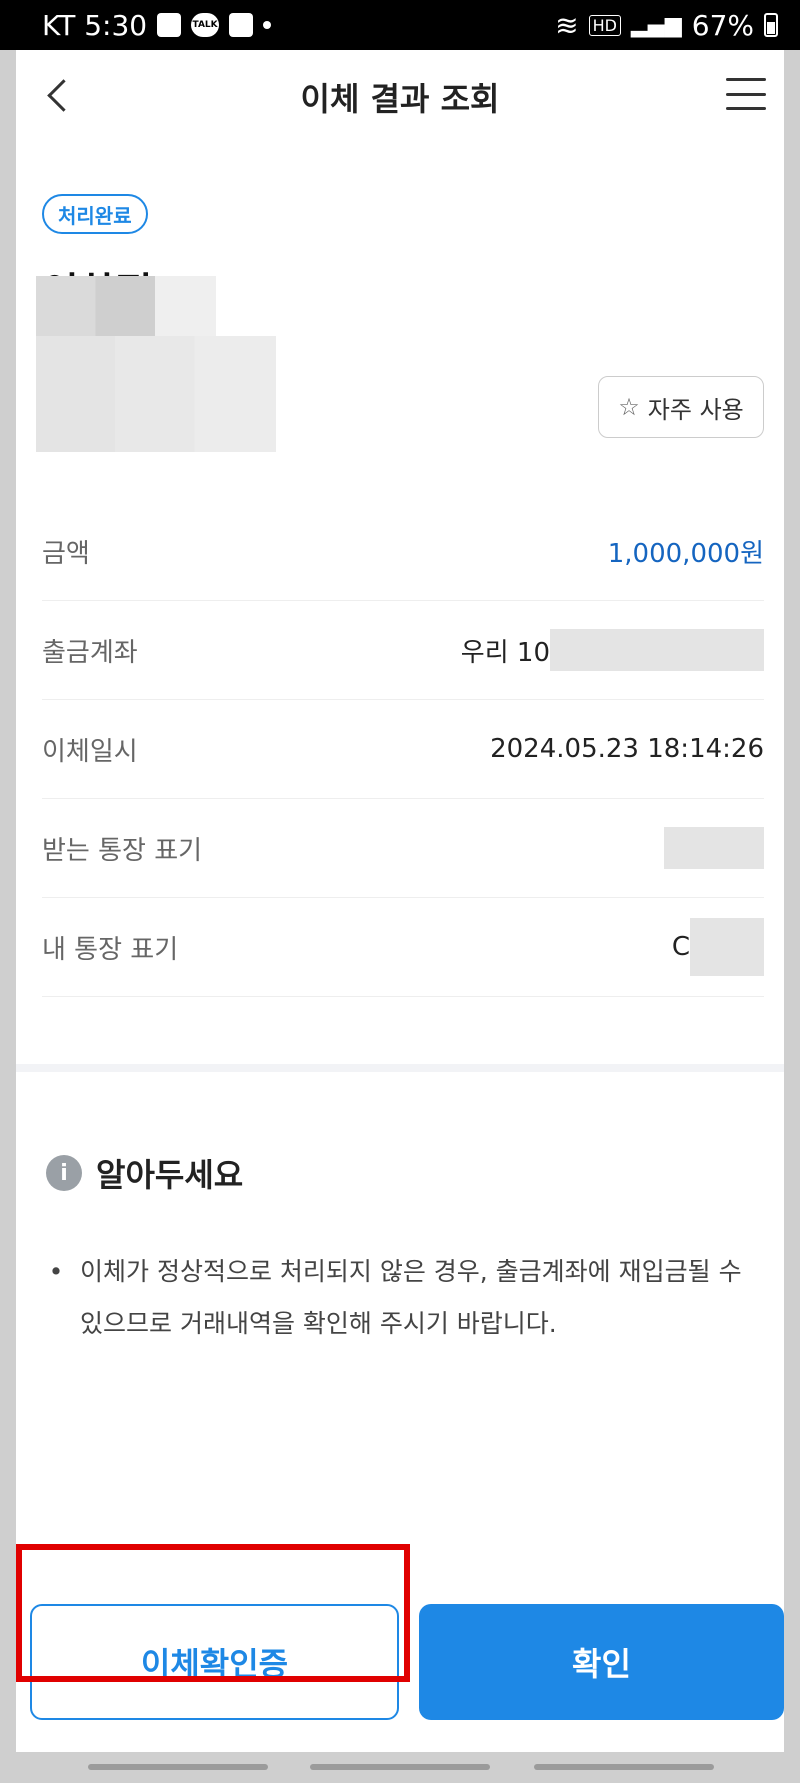 The image size is (800, 1783). What do you see at coordinates (205, 25) in the screenshot?
I see `kakaotalk-icon: TALK` at bounding box center [205, 25].